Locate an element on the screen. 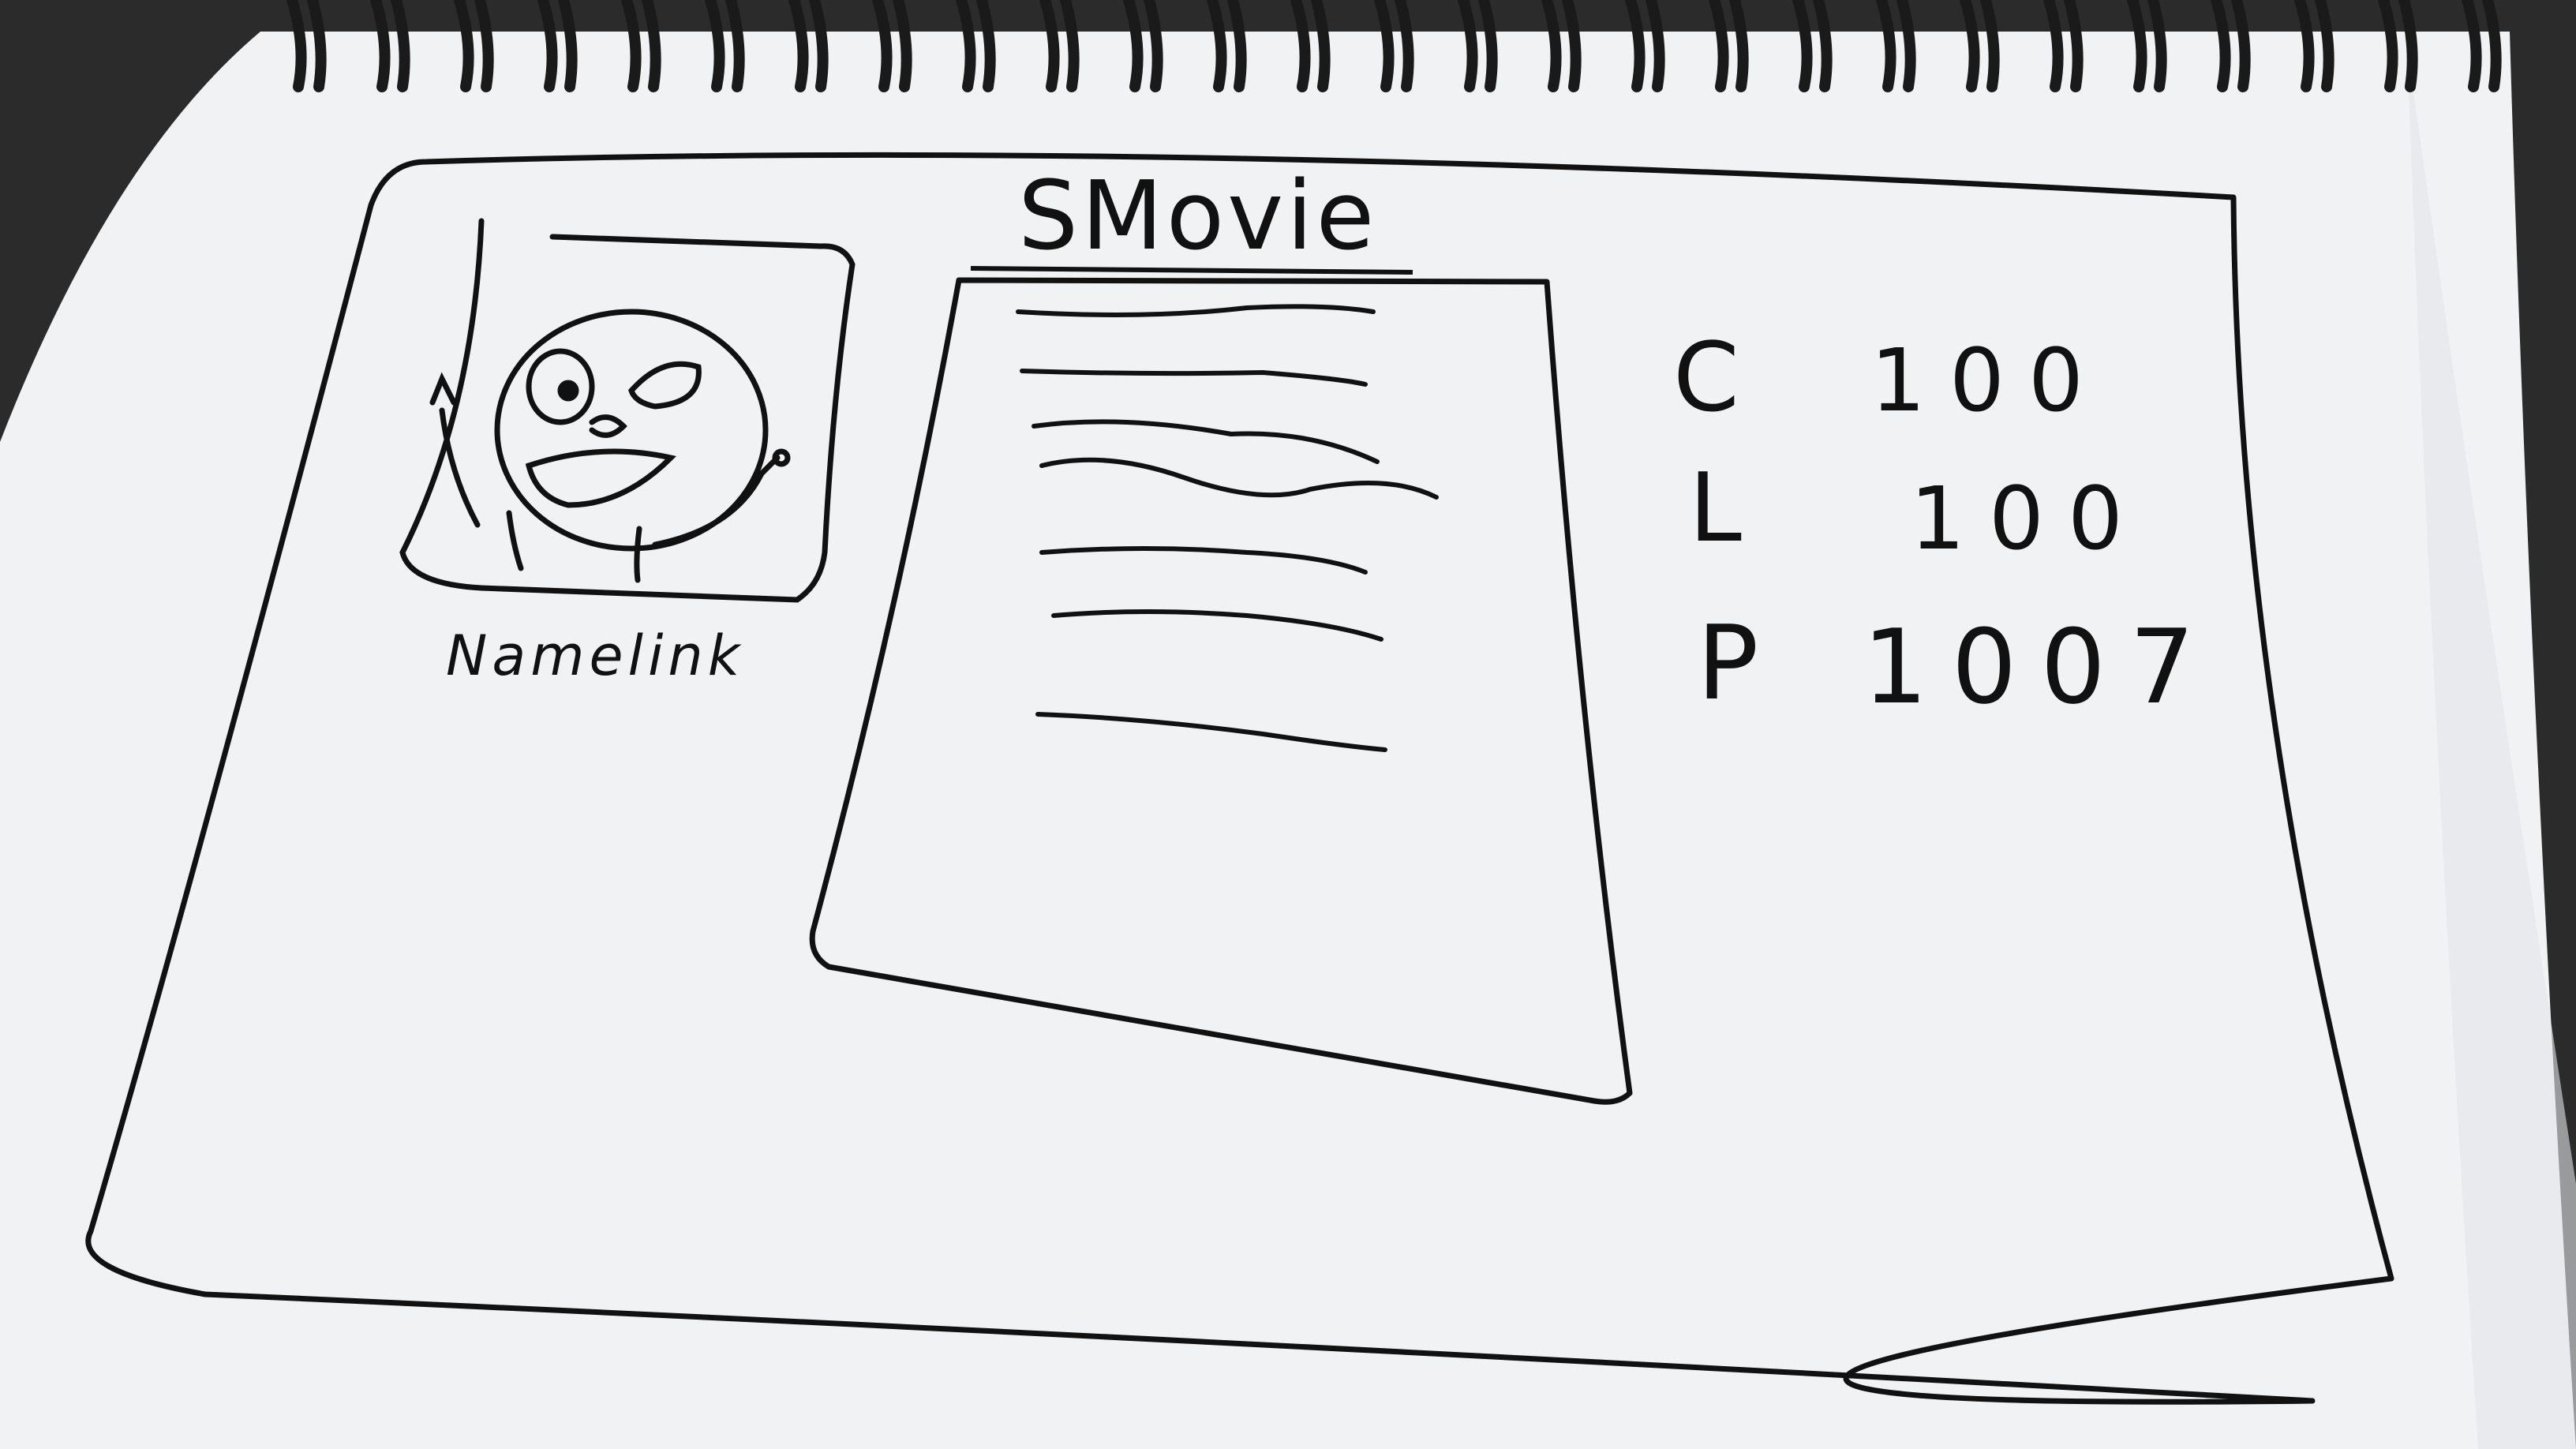 This screenshot has height=1449, width=2576. stat-letter-l: L is located at coordinates (1715, 509).